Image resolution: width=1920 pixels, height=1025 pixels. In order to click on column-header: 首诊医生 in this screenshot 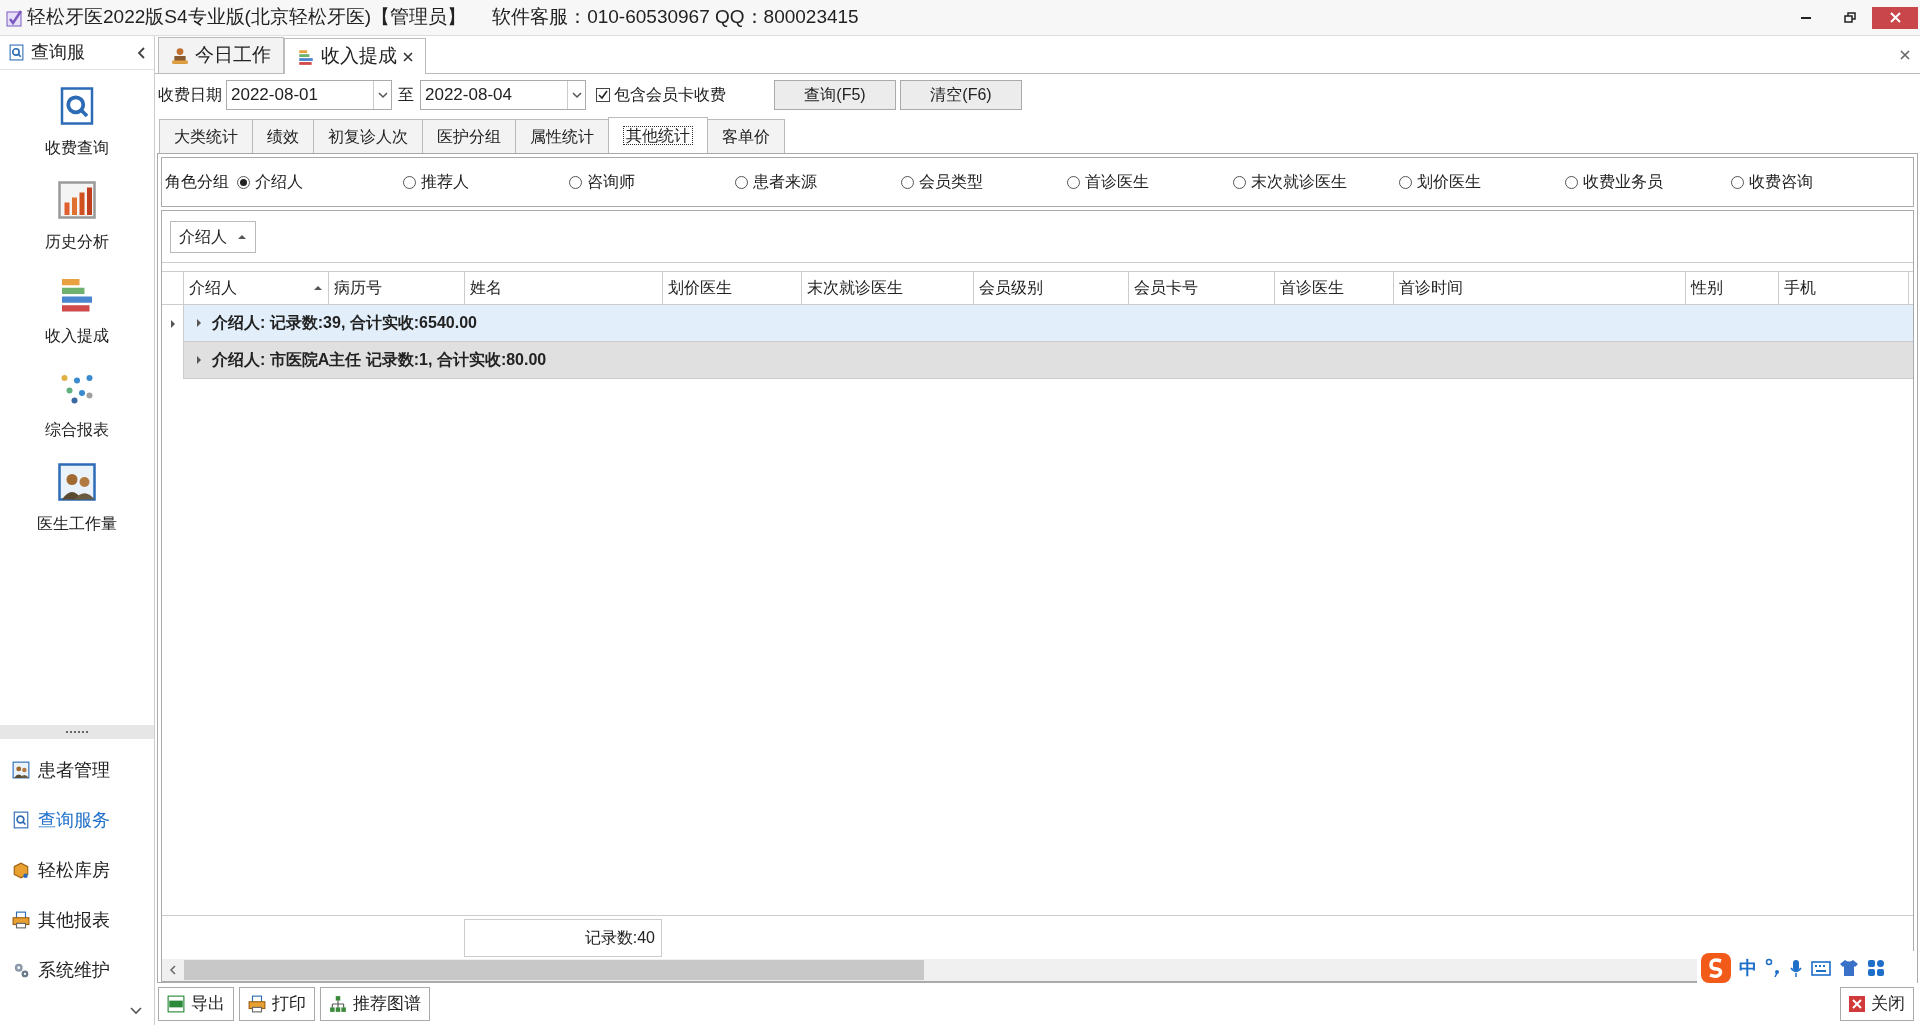, I will do `click(1334, 288)`.